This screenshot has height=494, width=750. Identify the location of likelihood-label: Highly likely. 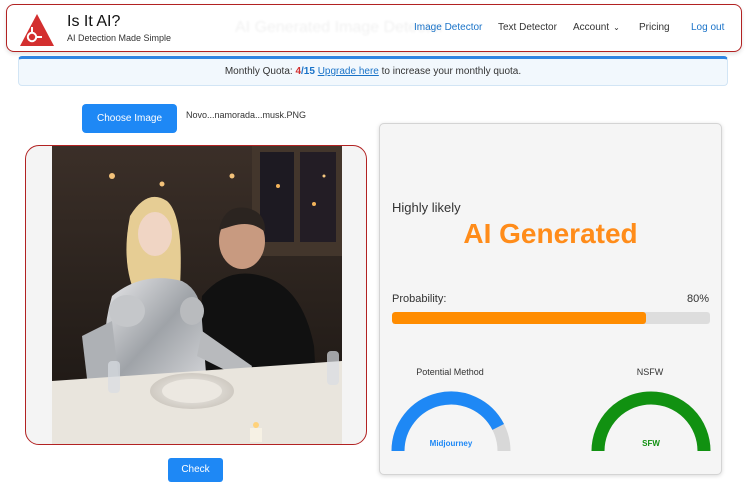
(426, 207).